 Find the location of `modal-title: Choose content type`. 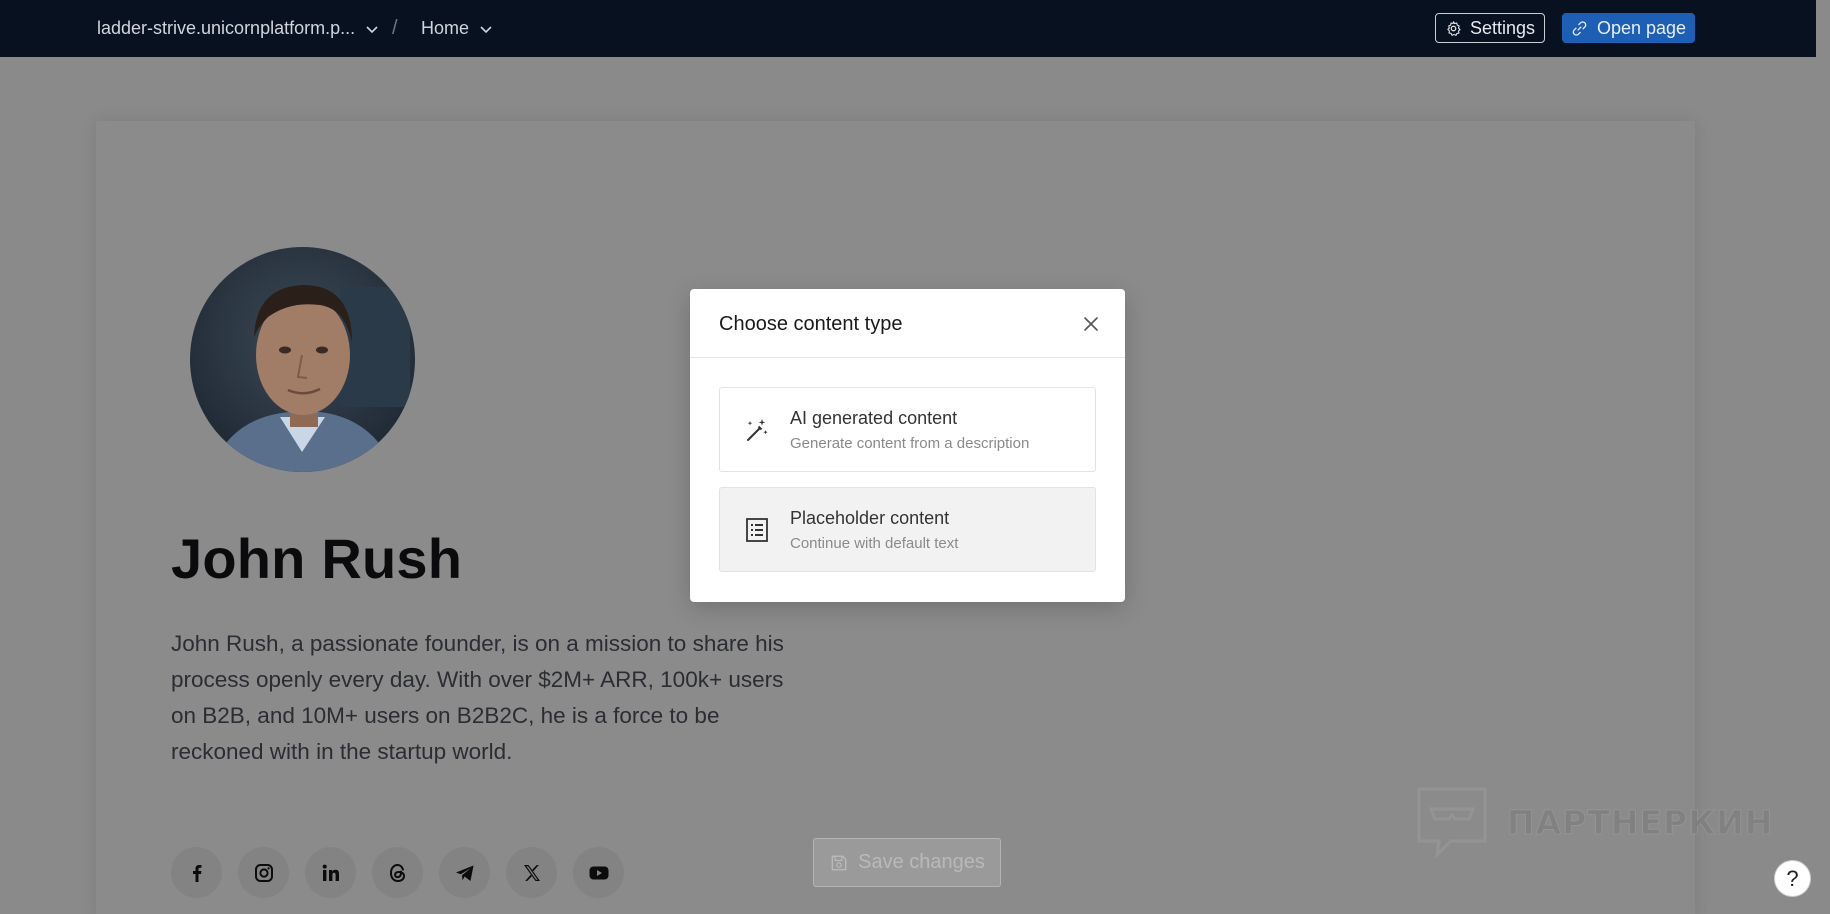

modal-title: Choose content type is located at coordinates (811, 324).